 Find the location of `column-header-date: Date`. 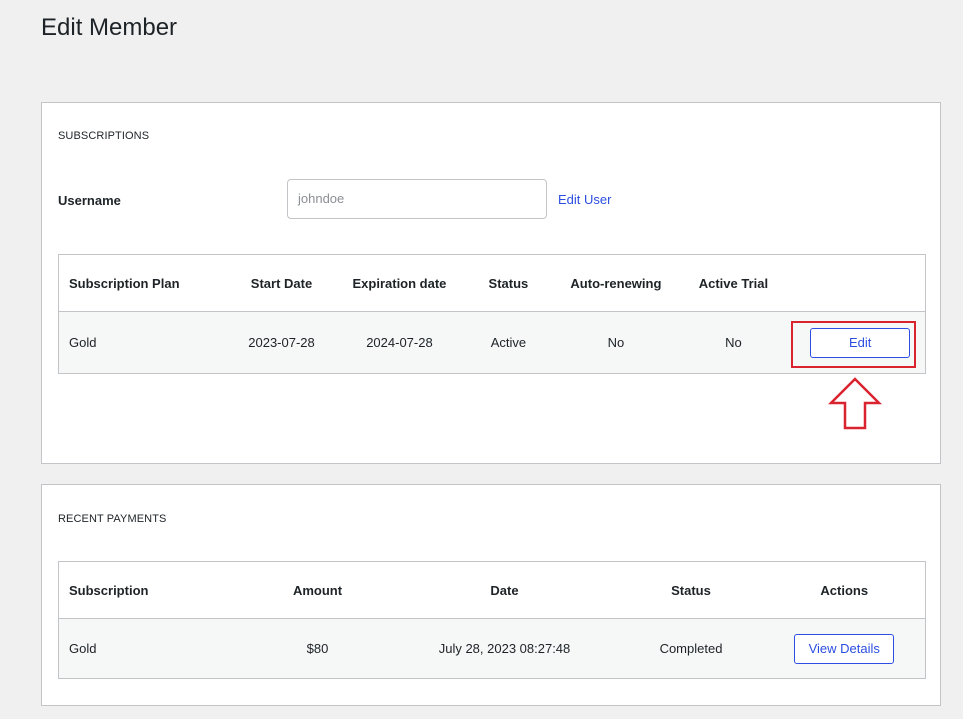

column-header-date: Date is located at coordinates (504, 590).